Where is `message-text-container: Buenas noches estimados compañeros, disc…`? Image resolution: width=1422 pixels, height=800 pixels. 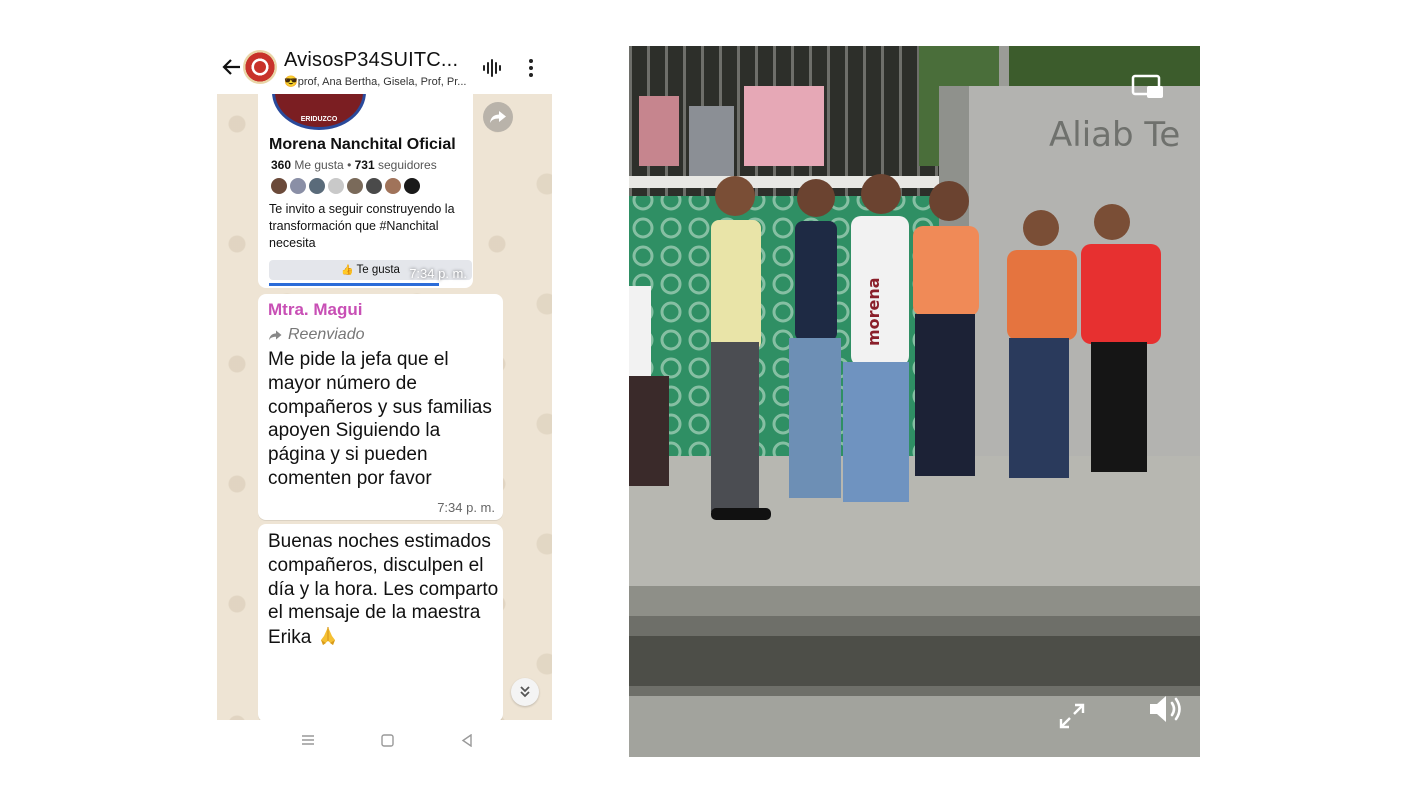
message-text-container: Buenas noches estimados compañeros, disc… is located at coordinates (385, 590).